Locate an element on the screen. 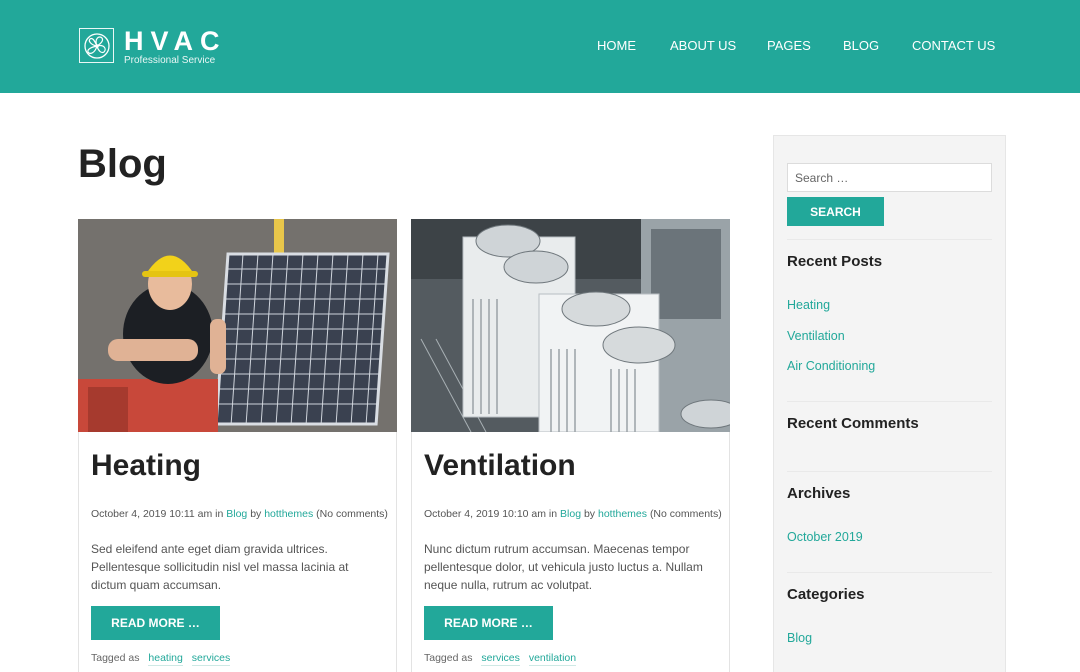  nav-home: HOME is located at coordinates (616, 46).